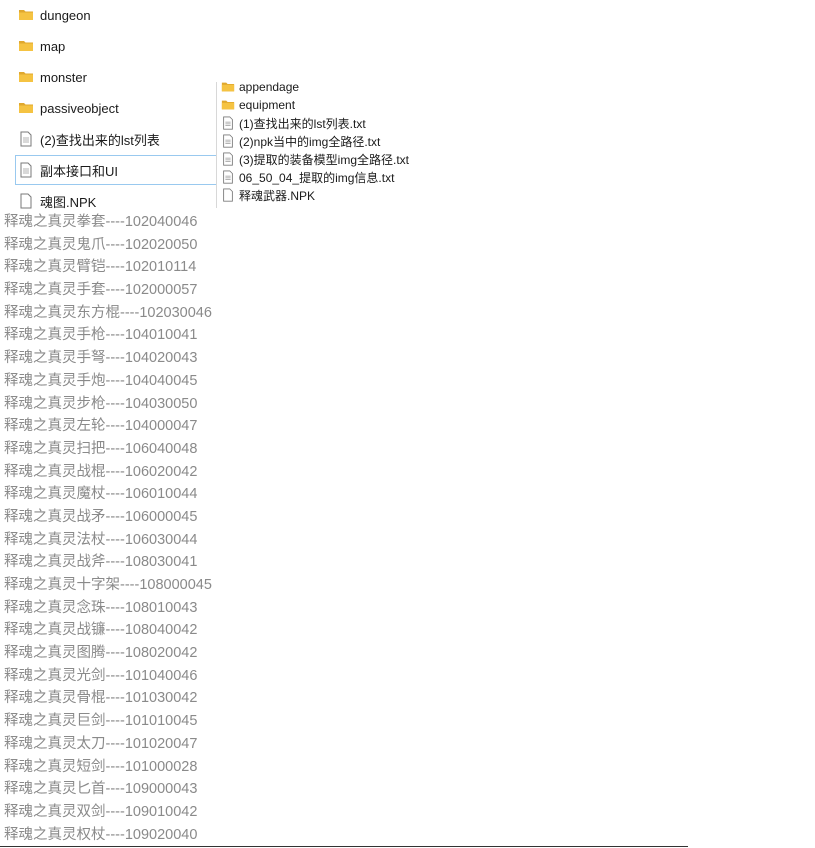 This screenshot has height=848, width=815. Describe the element at coordinates (101, 244) in the screenshot. I see `text-line: 释魂之真灵鬼爪----102020050` at that location.